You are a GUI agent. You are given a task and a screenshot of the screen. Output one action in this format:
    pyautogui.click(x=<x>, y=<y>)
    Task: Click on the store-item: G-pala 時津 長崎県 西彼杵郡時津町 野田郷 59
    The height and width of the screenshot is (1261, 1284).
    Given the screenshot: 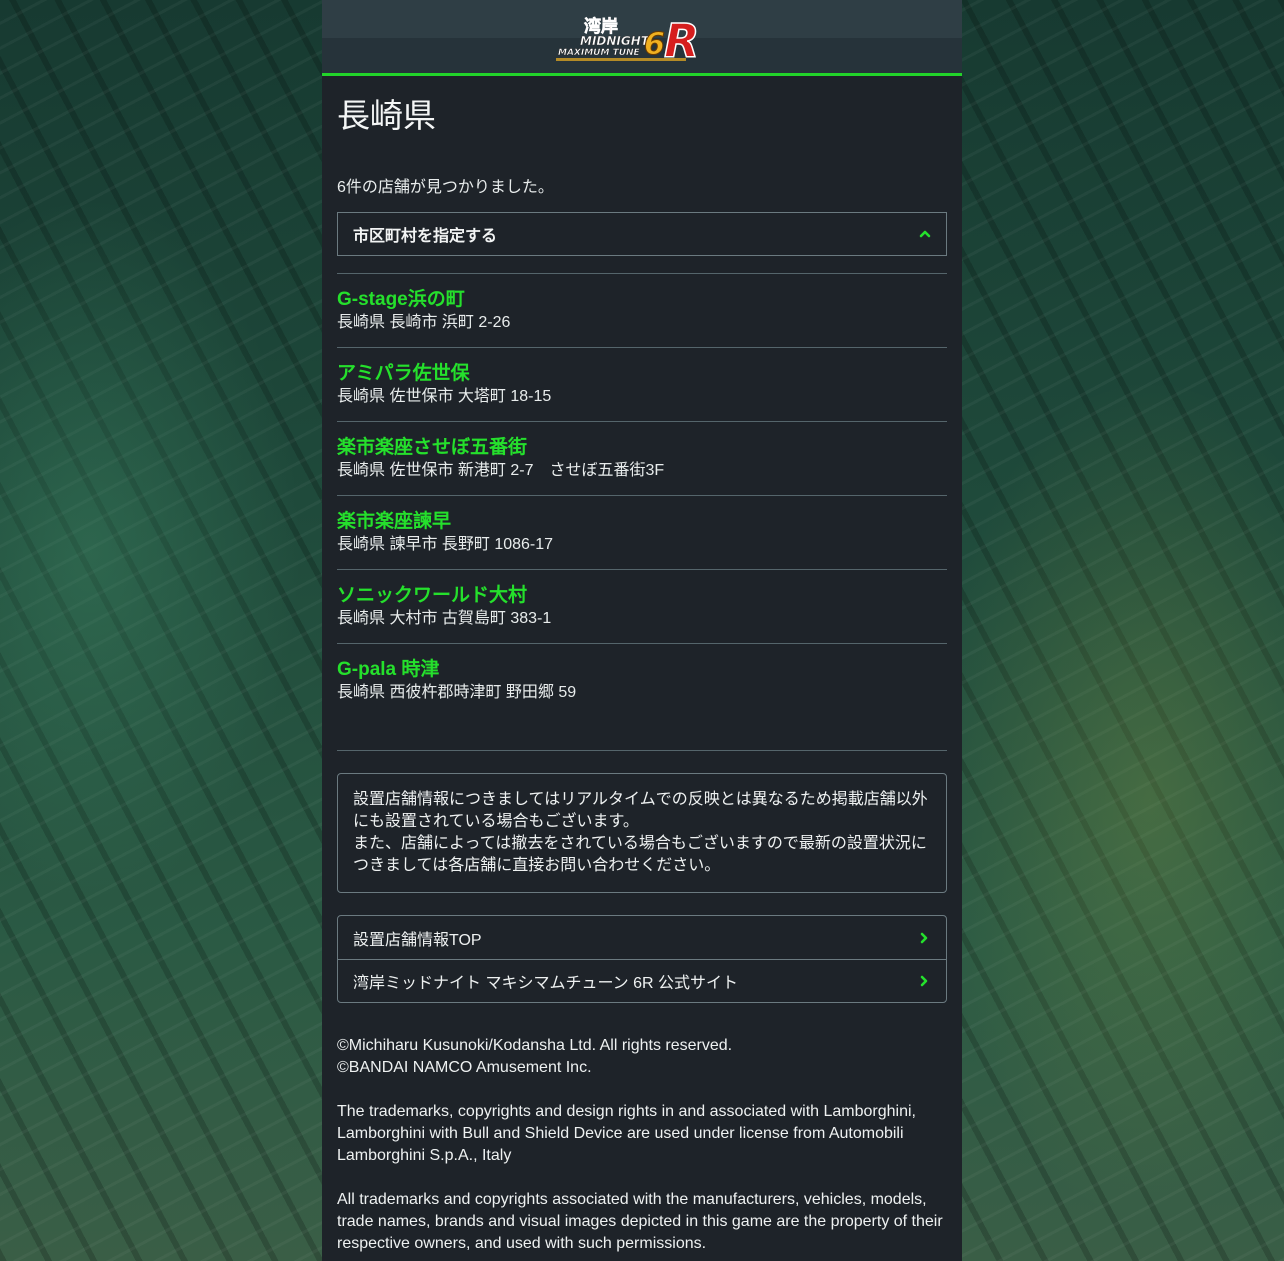 What is the action you would take?
    pyautogui.click(x=642, y=681)
    